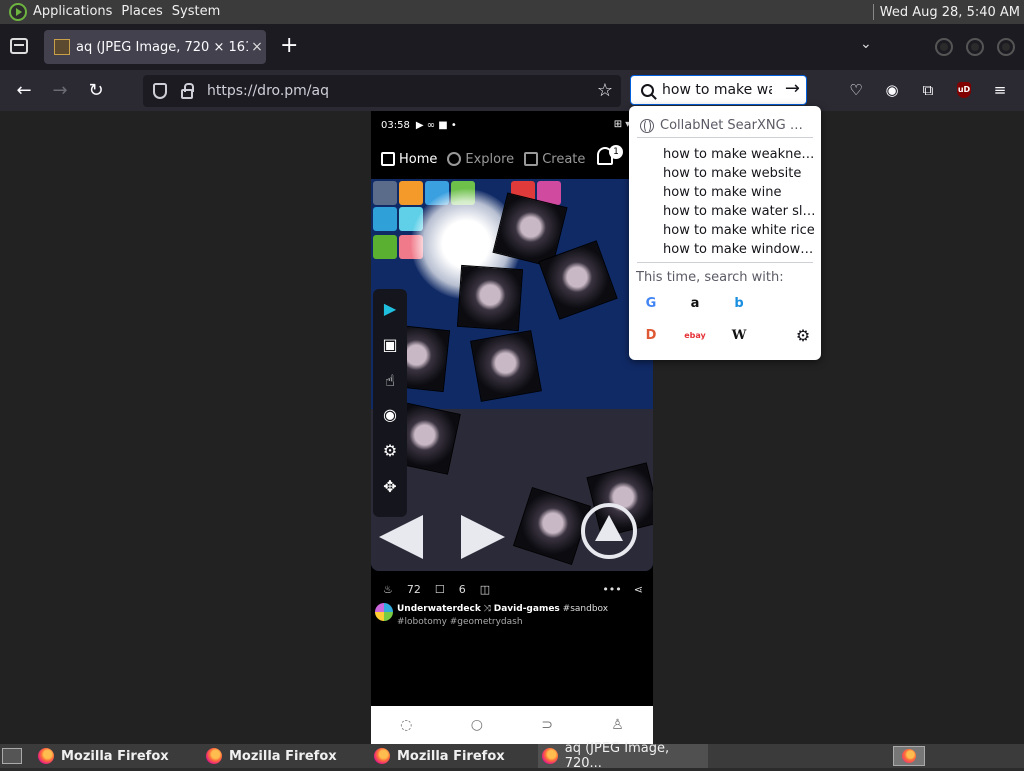  I want to click on comment-count: 6, so click(462, 589).